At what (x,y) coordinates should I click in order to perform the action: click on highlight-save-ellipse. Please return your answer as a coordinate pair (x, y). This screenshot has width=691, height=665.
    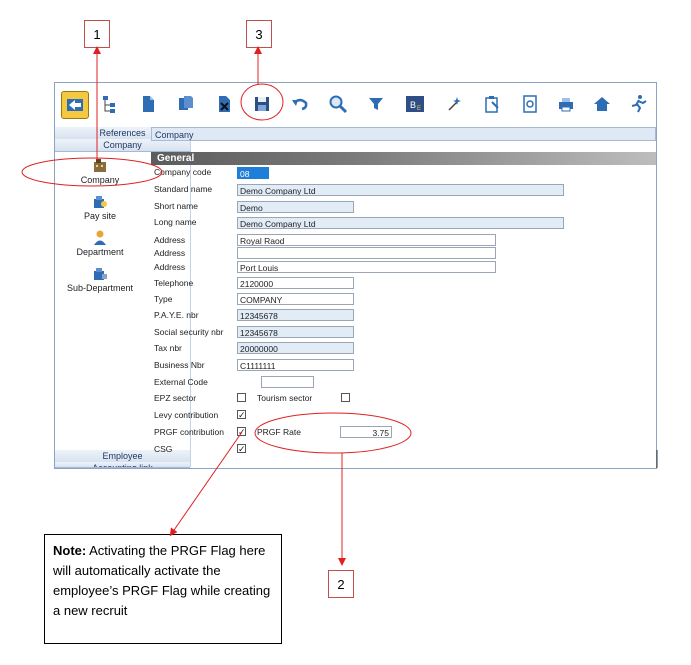
    Looking at the image, I should click on (262, 102).